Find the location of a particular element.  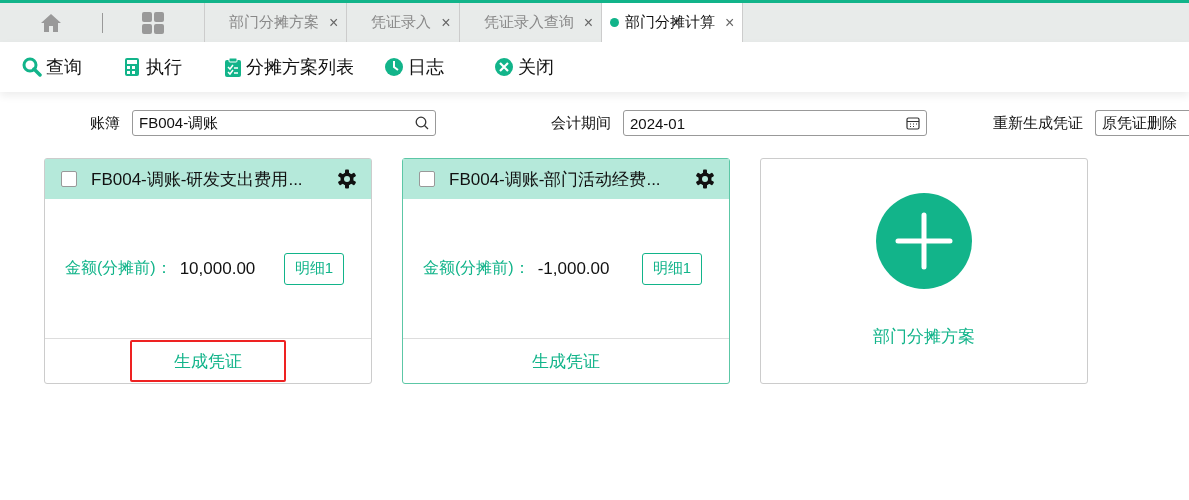

search-button: 查询 is located at coordinates (52, 67).